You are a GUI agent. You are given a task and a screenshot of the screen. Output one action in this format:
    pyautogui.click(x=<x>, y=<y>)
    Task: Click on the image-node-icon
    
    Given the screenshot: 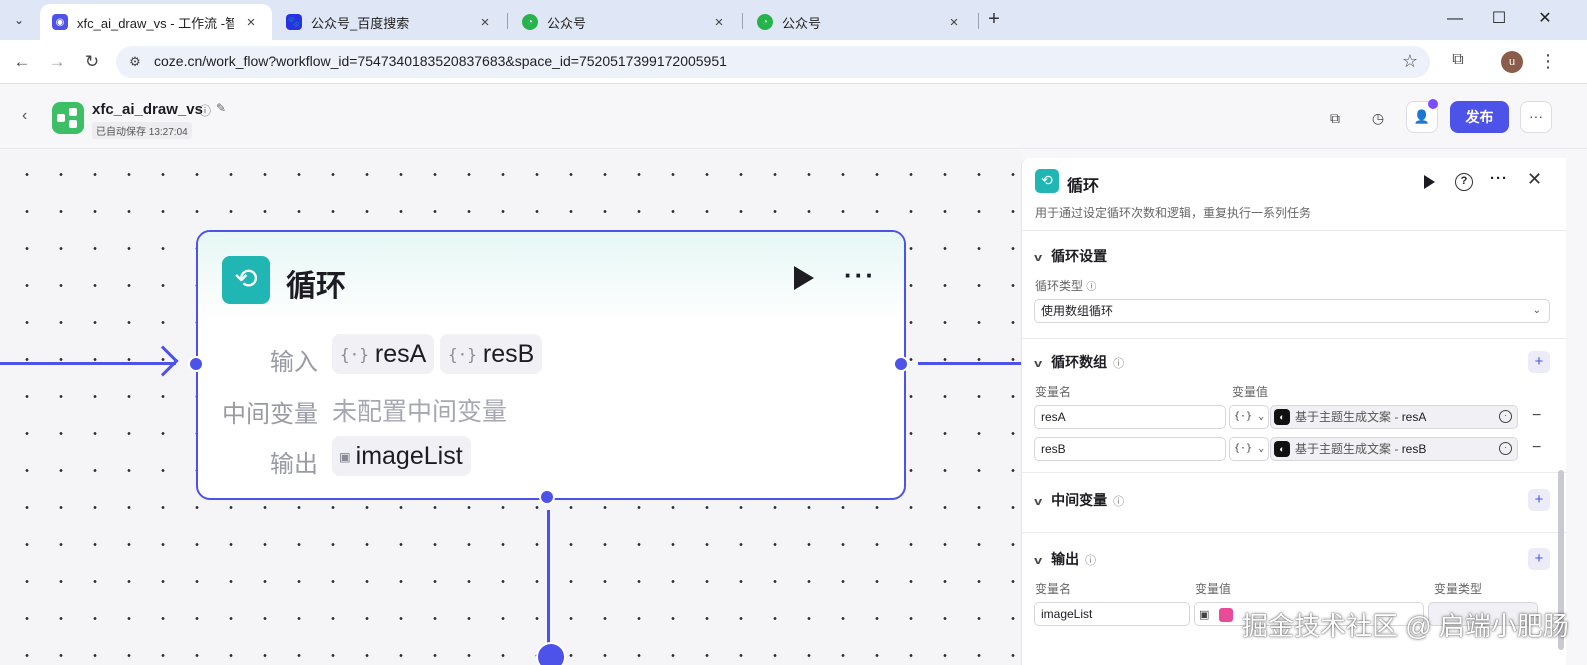 What is the action you would take?
    pyautogui.click(x=1225, y=614)
    